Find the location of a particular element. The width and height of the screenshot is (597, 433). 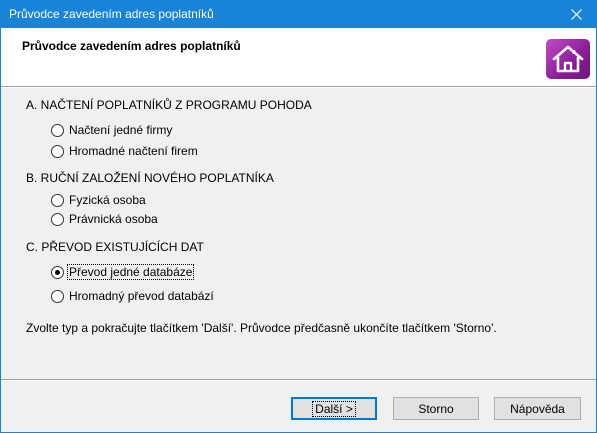

next-button: Další > is located at coordinates (334, 408).